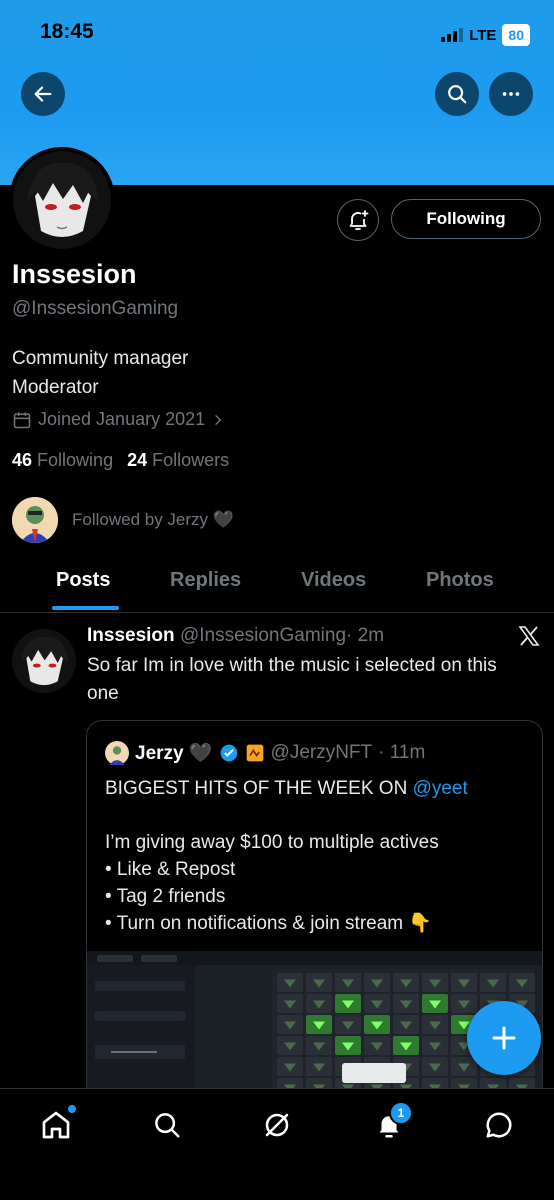  Describe the element at coordinates (205, 580) in the screenshot. I see `tab-replies: Replies` at that location.